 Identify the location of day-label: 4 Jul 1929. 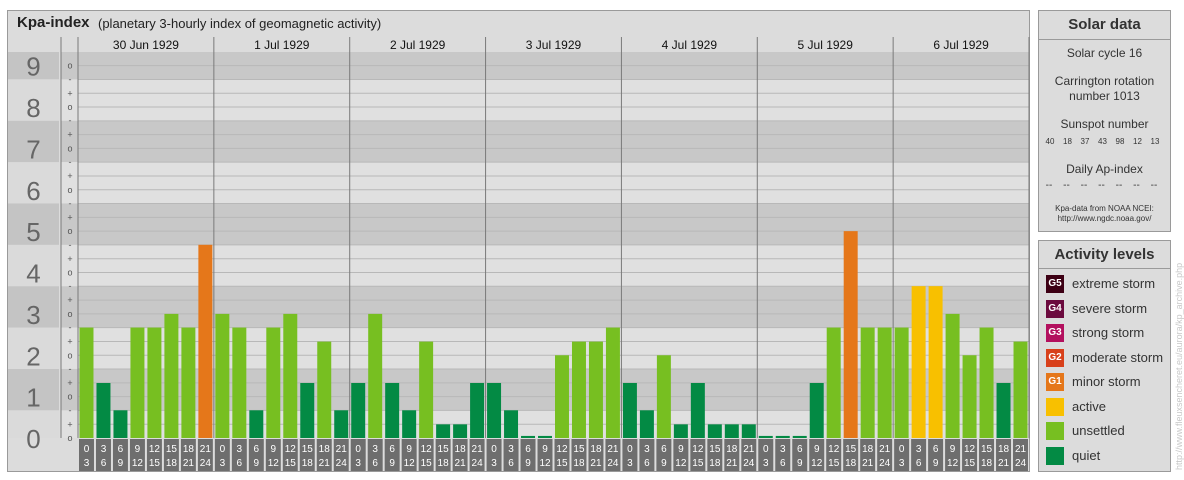
(690, 45).